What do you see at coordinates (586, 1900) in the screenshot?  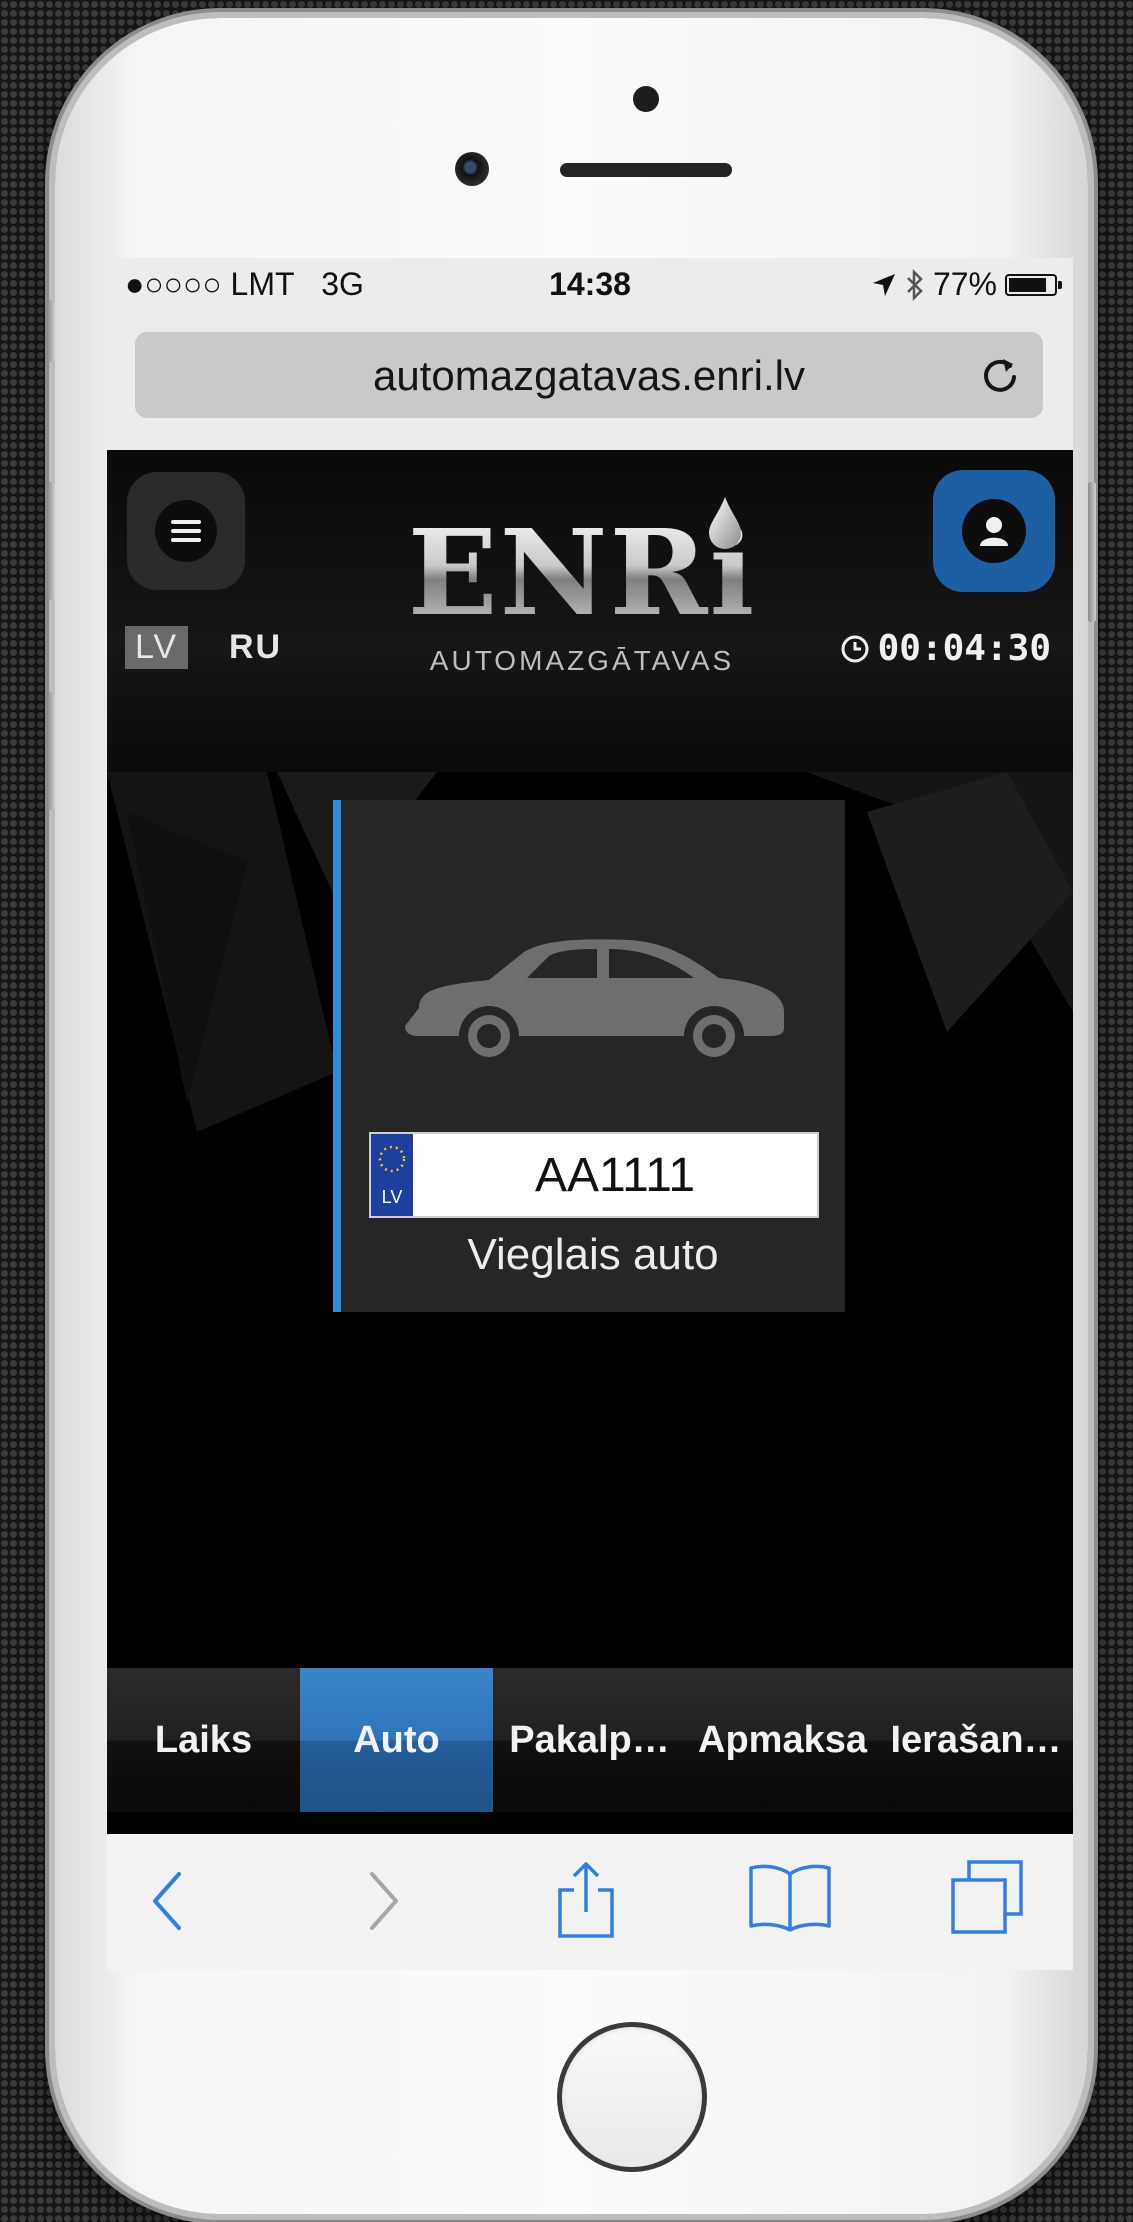 I see `share-icon` at bounding box center [586, 1900].